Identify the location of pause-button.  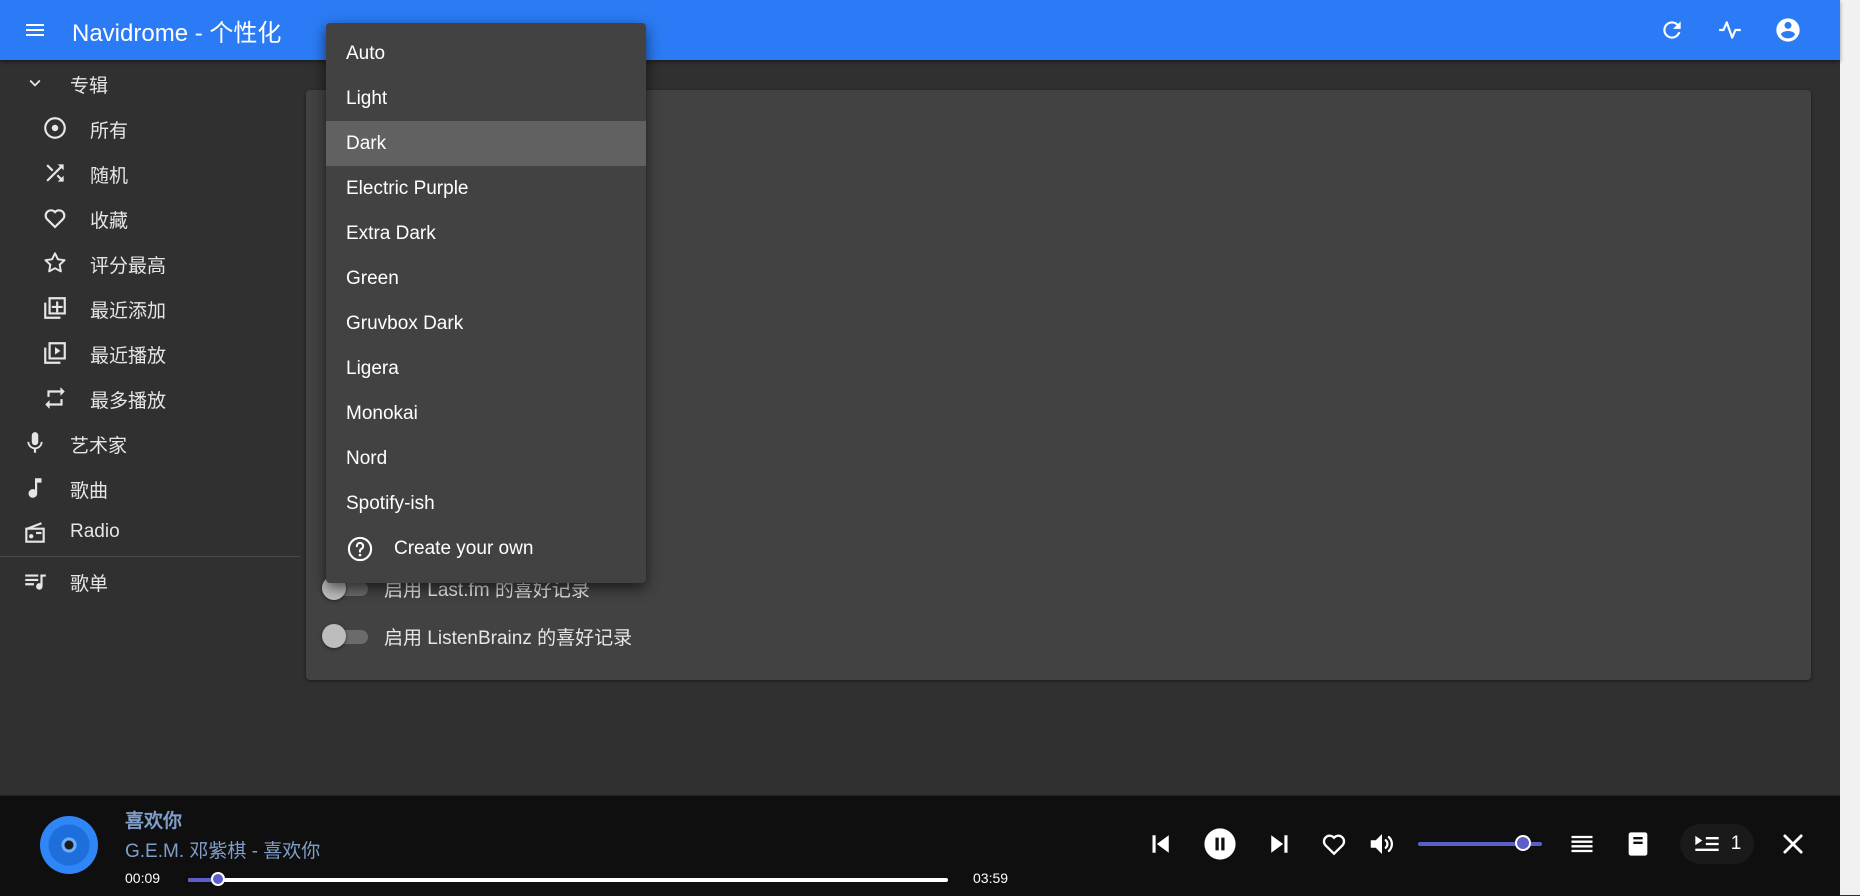
(1220, 844).